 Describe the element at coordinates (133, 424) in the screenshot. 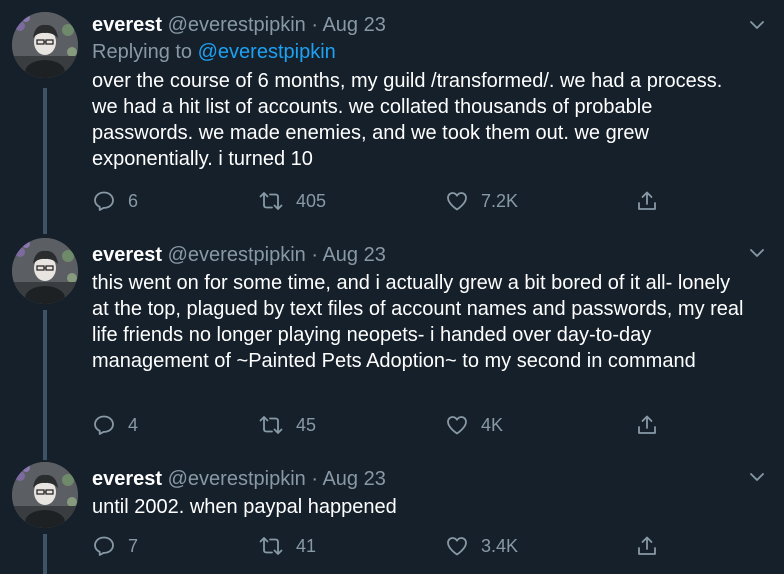

I see `reply-count: 4` at that location.